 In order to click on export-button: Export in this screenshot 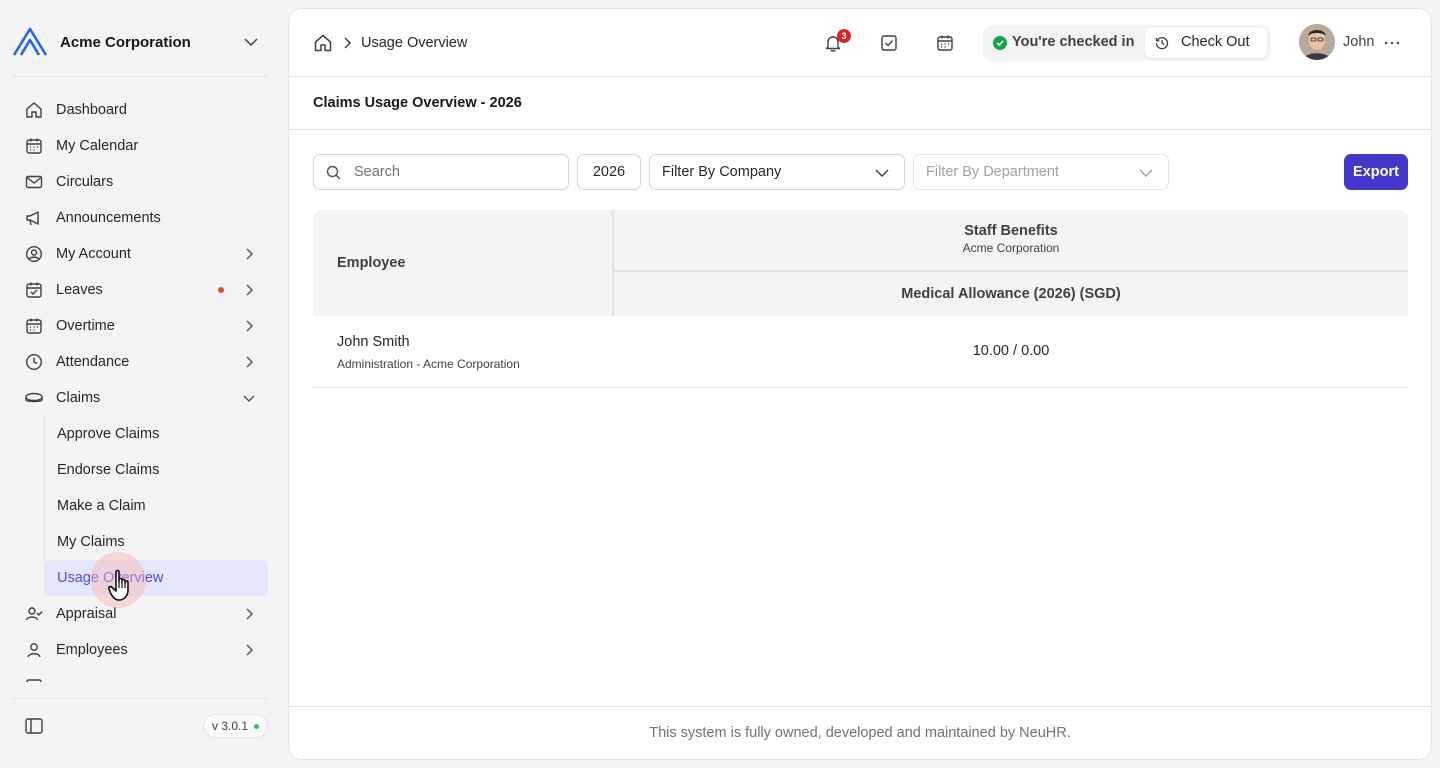, I will do `click(1376, 172)`.